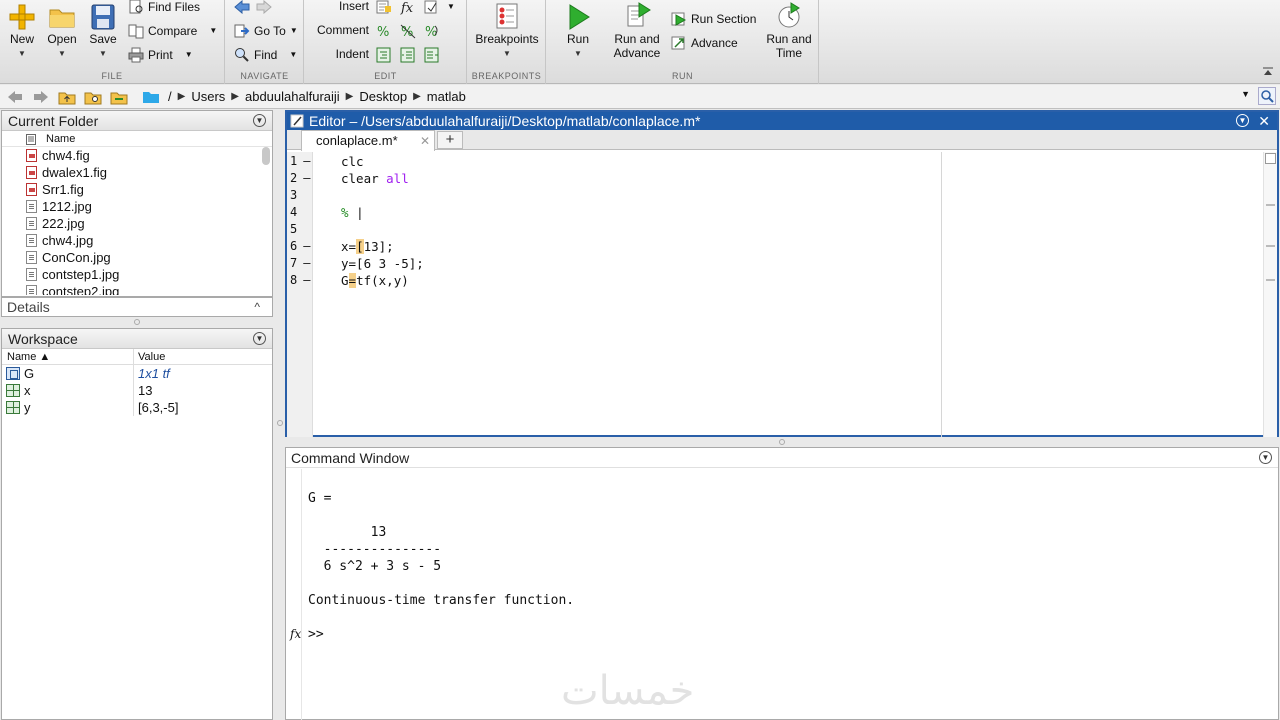 This screenshot has width=1280, height=720. I want to click on file-list-item: contstep2.jpg, so click(137, 289).